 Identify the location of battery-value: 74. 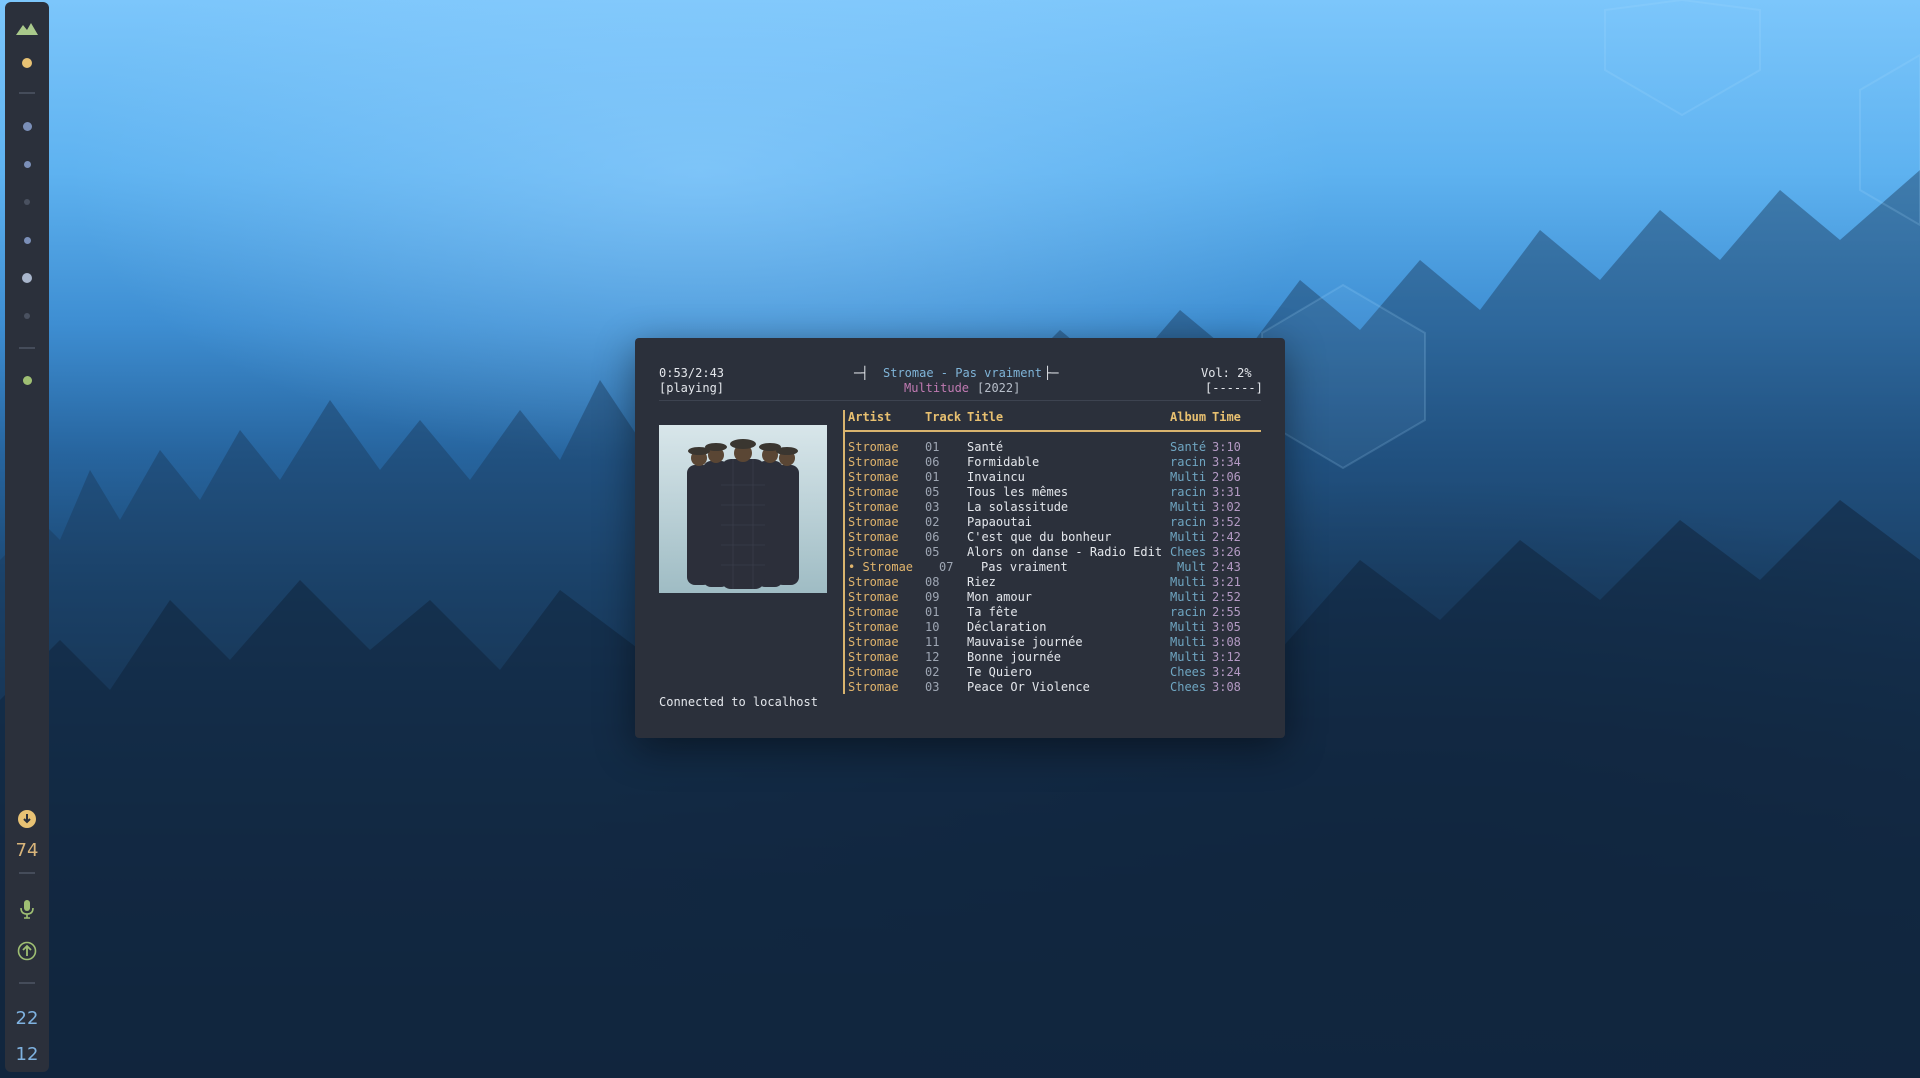
(27, 850).